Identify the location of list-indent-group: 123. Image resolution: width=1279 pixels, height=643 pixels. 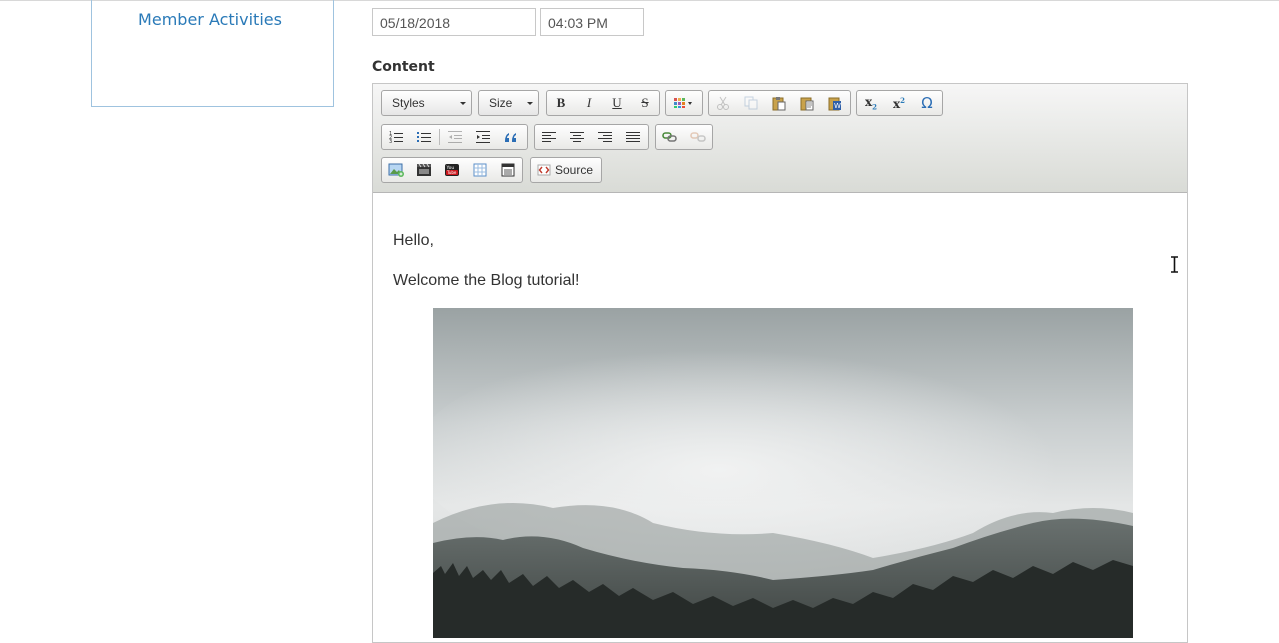
(454, 137).